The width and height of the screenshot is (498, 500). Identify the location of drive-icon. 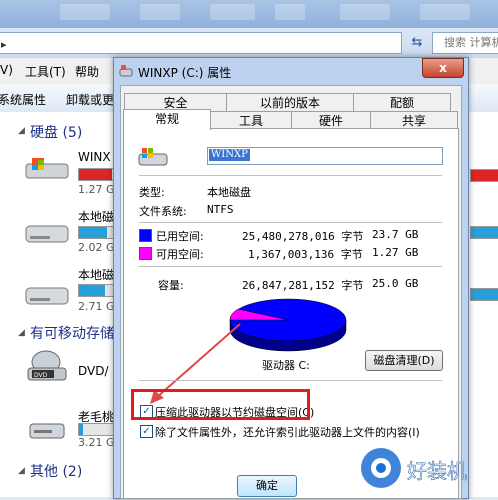
(126, 71).